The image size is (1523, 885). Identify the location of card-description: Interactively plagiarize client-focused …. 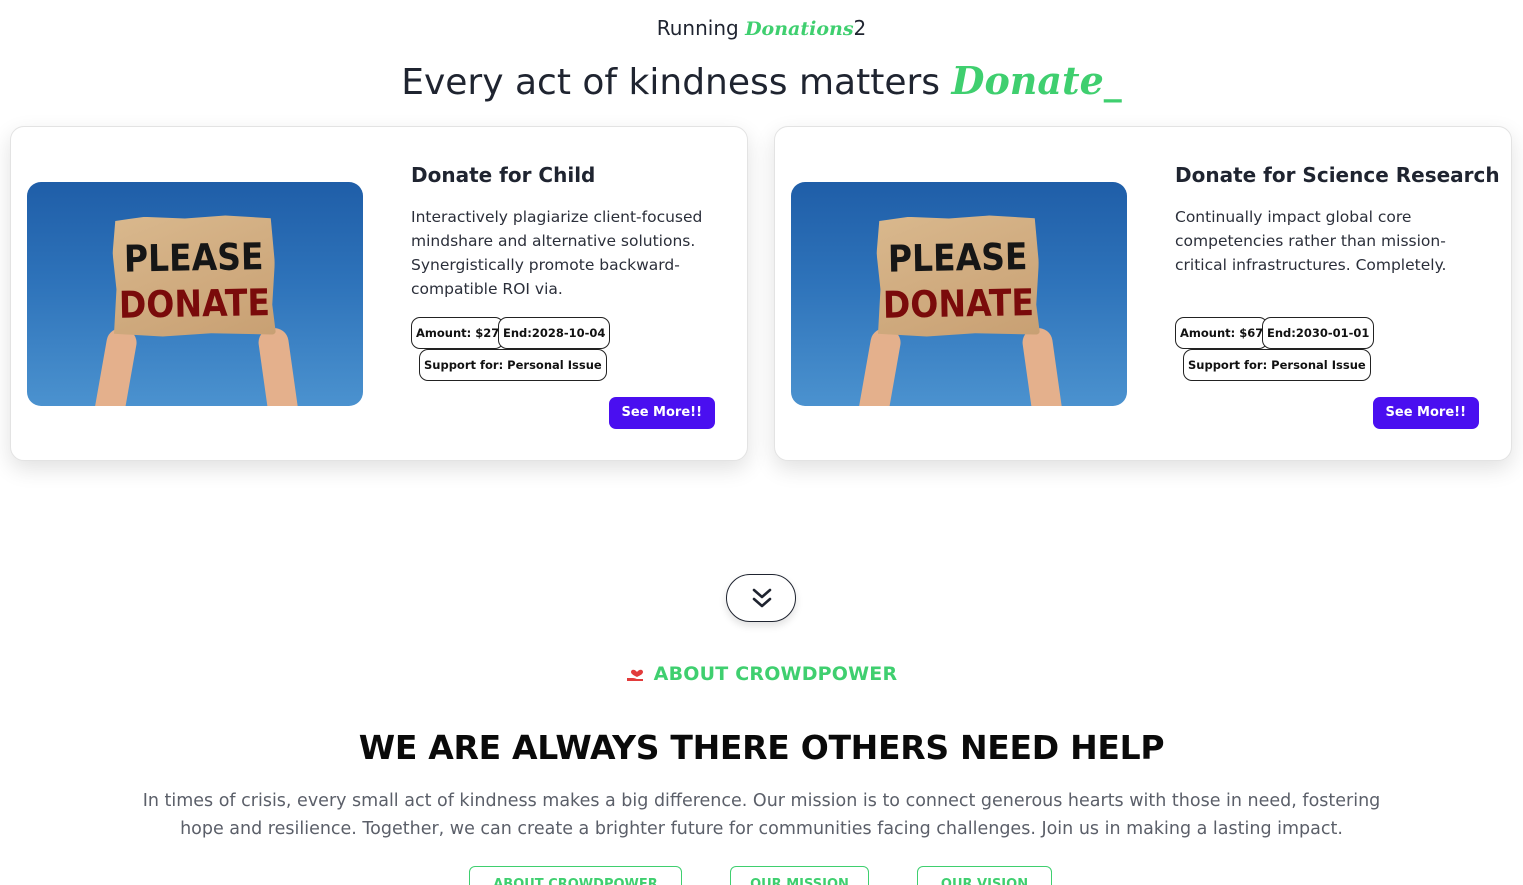
(557, 253).